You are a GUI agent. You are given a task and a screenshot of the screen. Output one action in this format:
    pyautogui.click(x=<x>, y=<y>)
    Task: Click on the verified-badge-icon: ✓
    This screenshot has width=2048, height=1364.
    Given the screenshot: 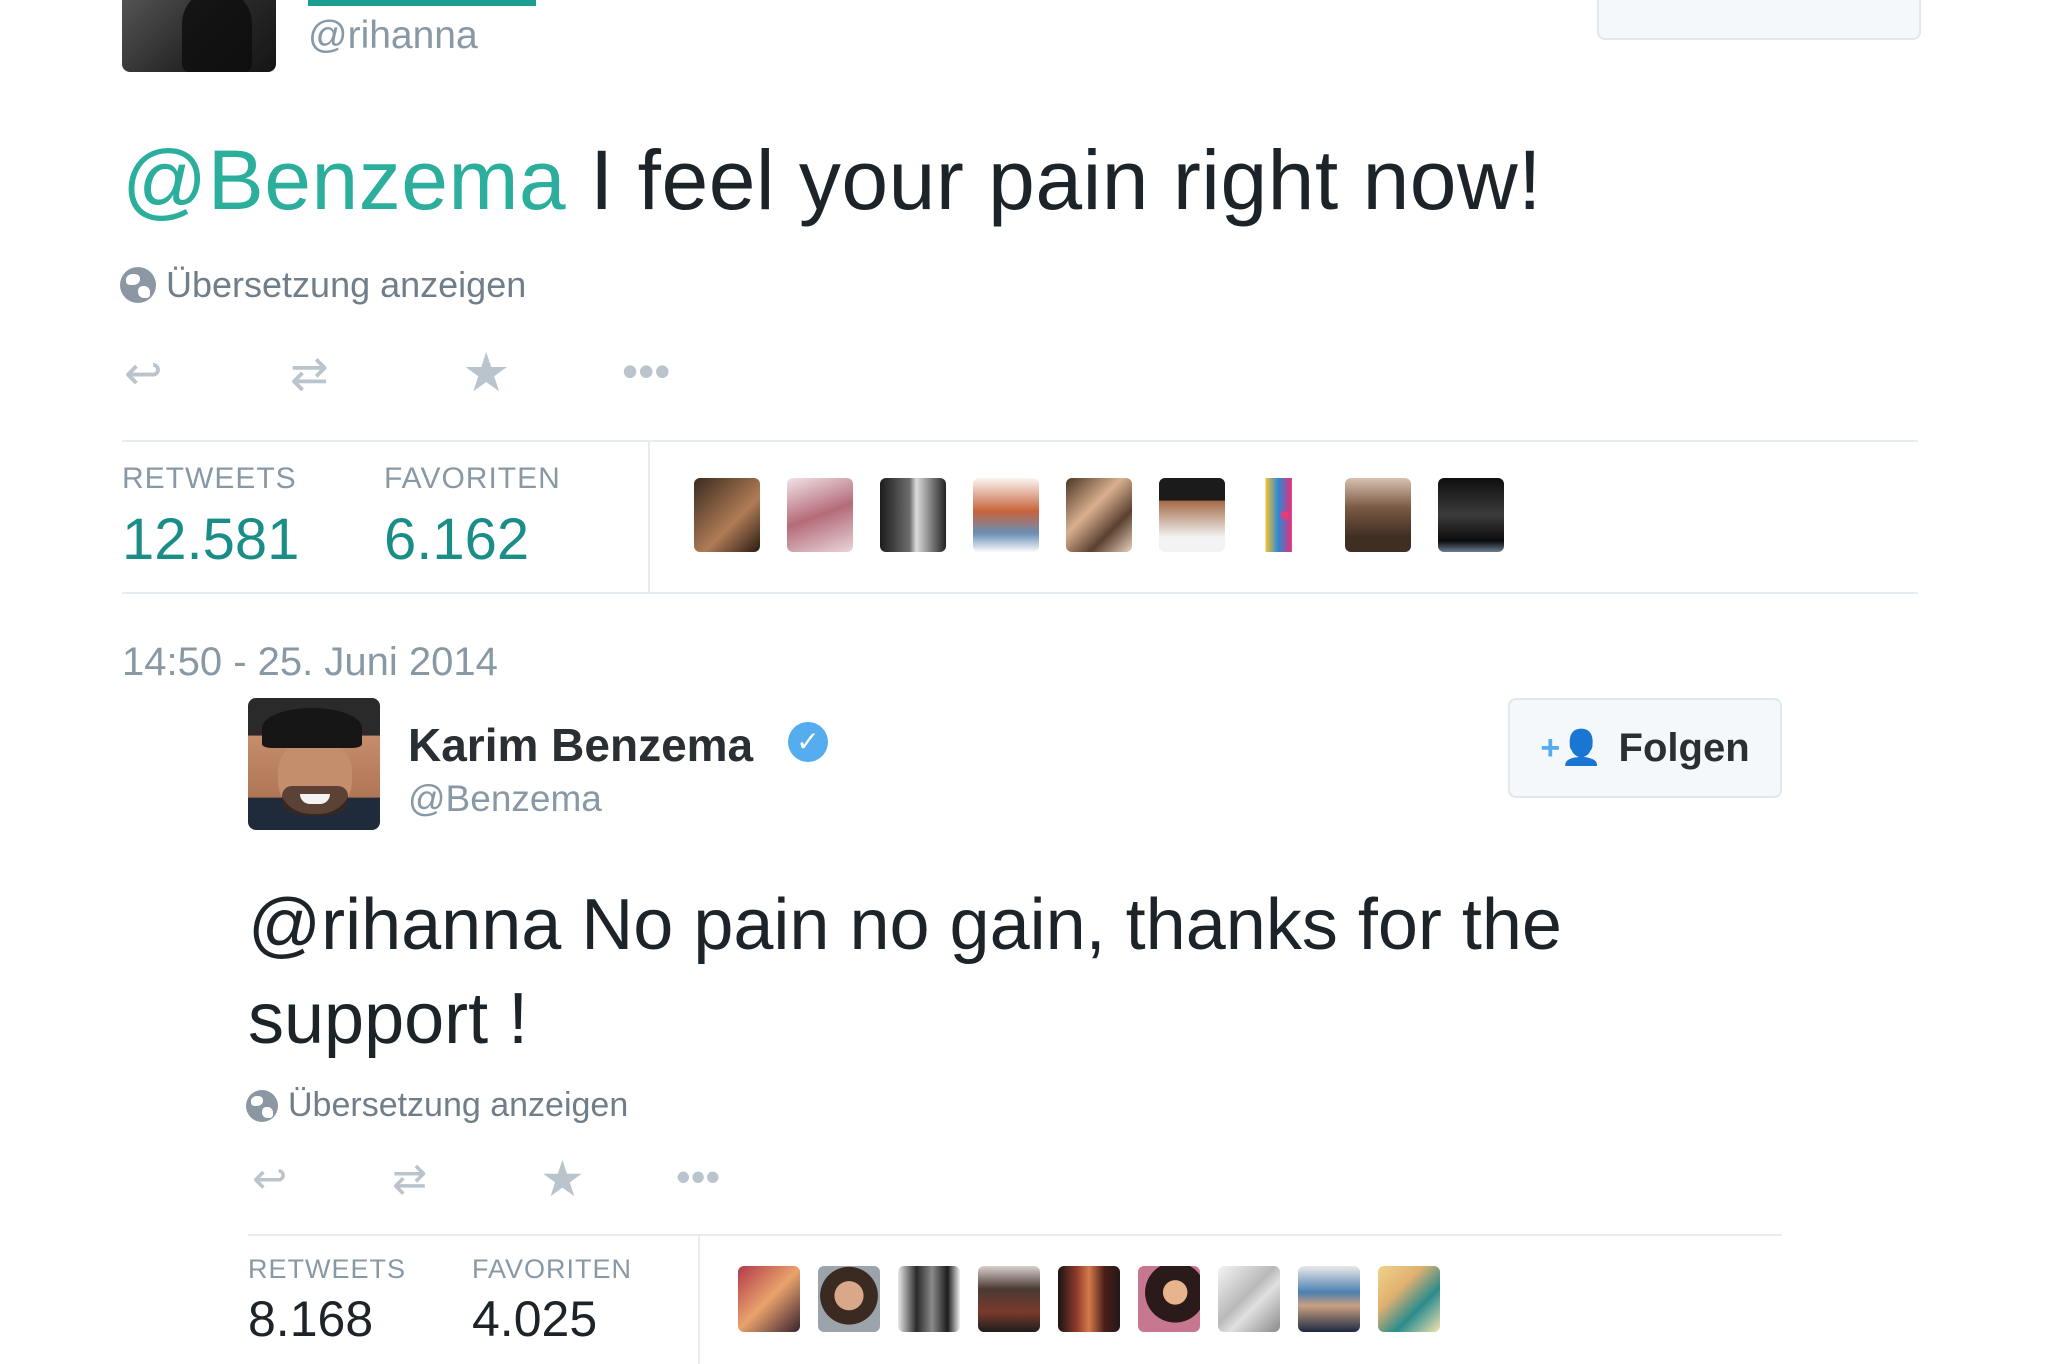 What is the action you would take?
    pyautogui.click(x=808, y=742)
    